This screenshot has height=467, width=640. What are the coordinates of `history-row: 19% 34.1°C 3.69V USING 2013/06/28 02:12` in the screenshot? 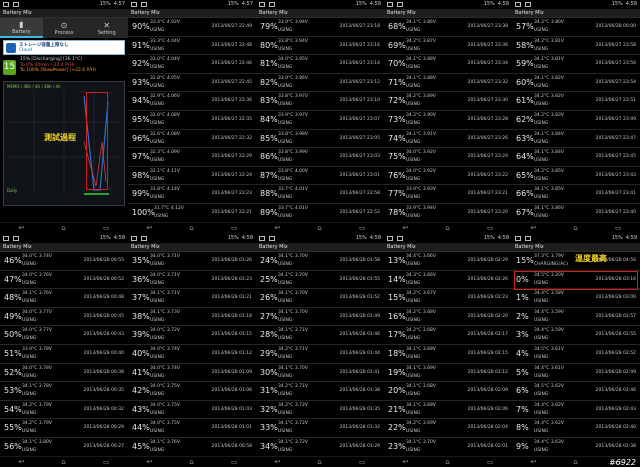 It's located at (448, 373).